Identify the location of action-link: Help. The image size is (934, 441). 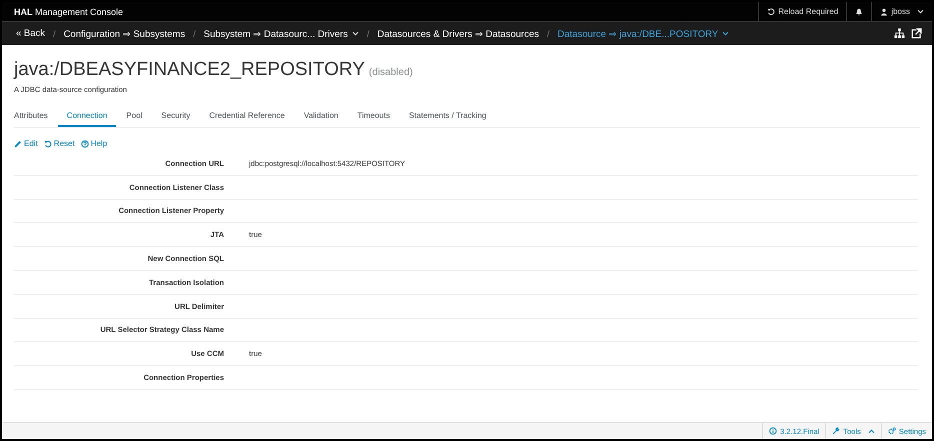
(94, 143).